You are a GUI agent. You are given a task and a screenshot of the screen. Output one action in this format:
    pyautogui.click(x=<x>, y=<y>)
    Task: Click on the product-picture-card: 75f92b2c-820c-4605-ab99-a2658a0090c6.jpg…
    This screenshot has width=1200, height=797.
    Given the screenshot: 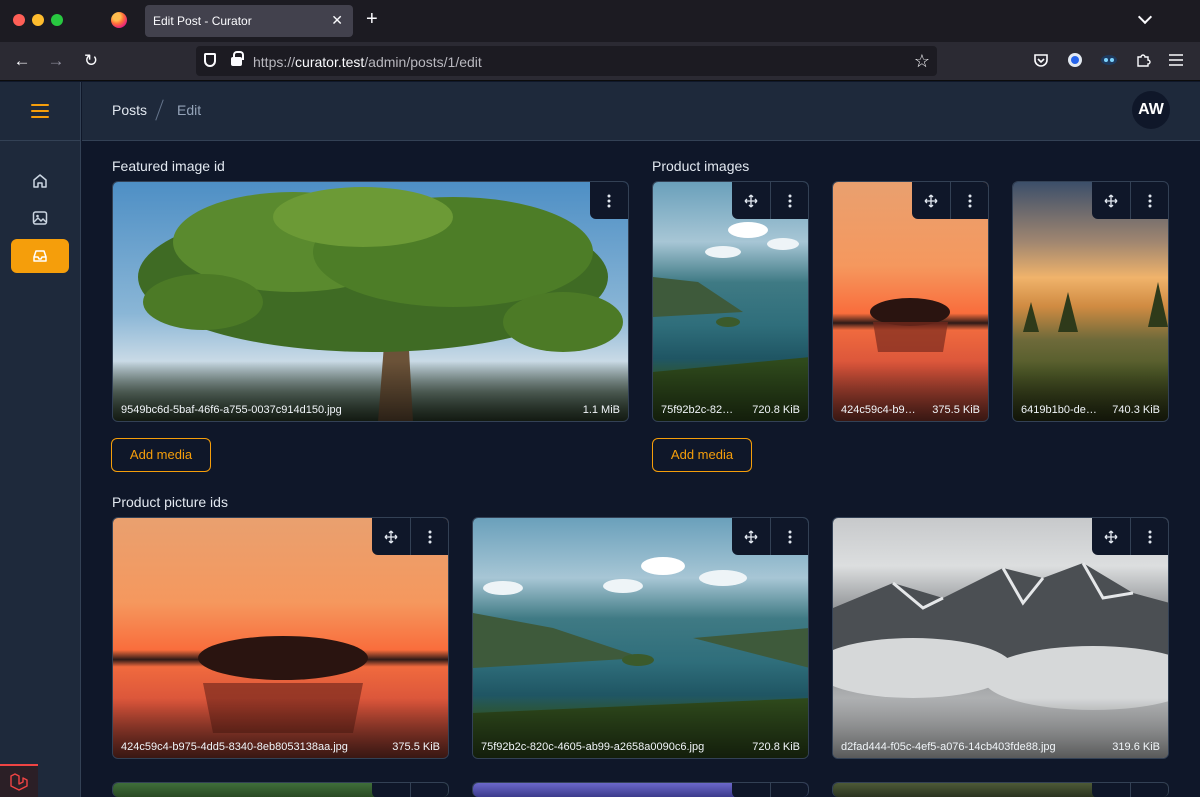 What is the action you would take?
    pyautogui.click(x=640, y=638)
    